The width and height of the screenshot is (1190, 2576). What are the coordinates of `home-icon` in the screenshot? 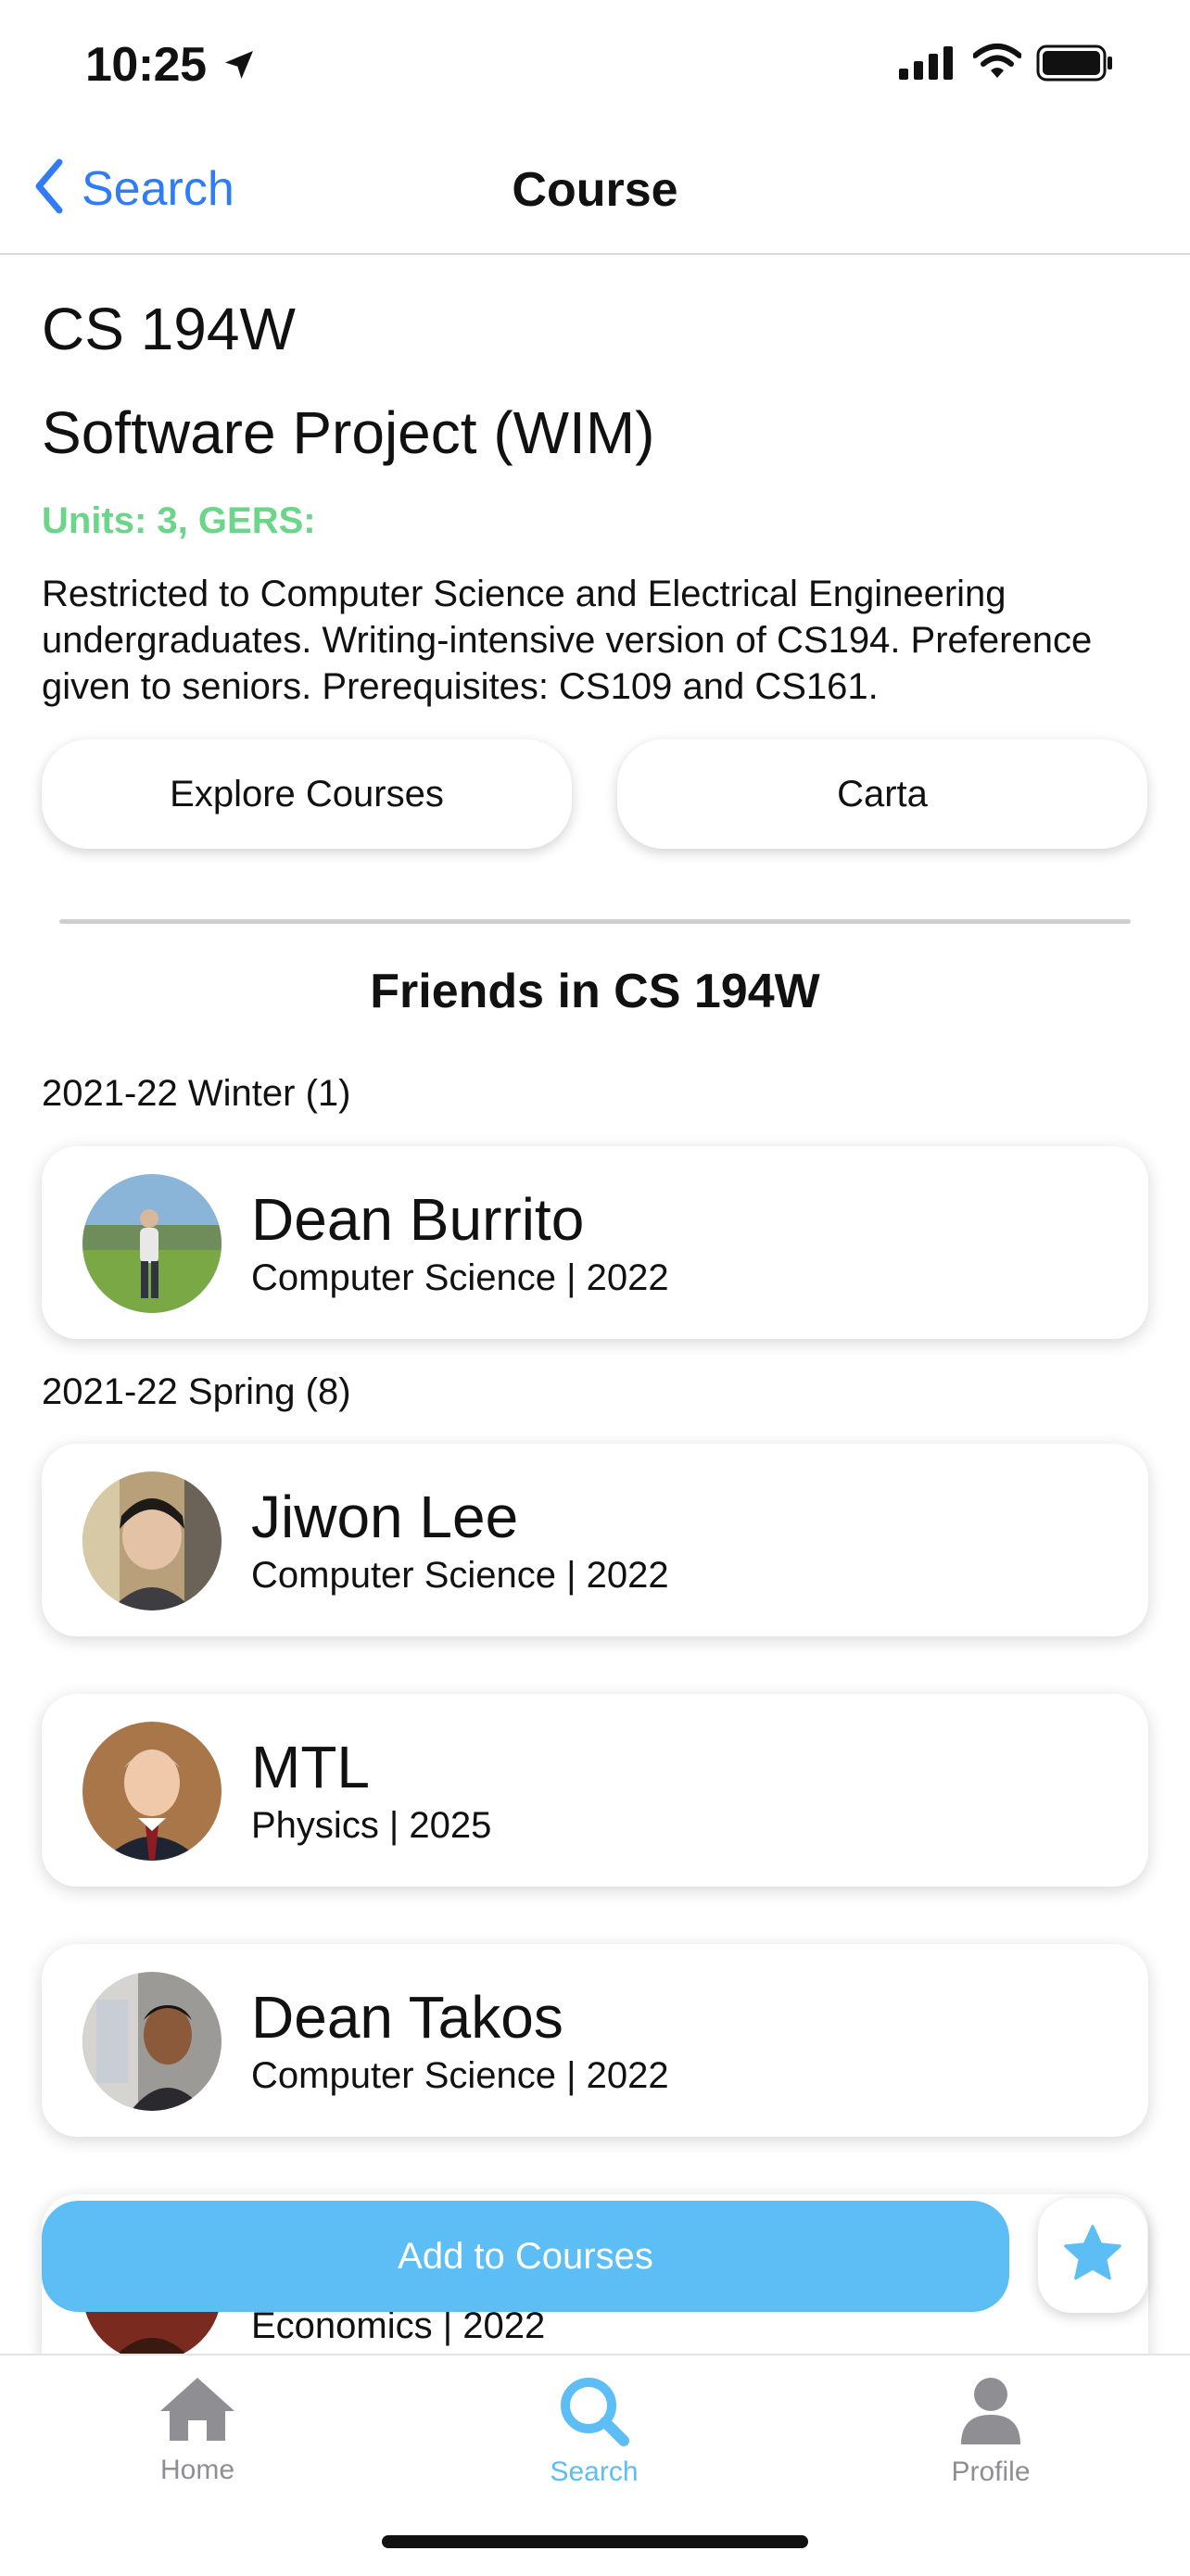 It's located at (197, 2413).